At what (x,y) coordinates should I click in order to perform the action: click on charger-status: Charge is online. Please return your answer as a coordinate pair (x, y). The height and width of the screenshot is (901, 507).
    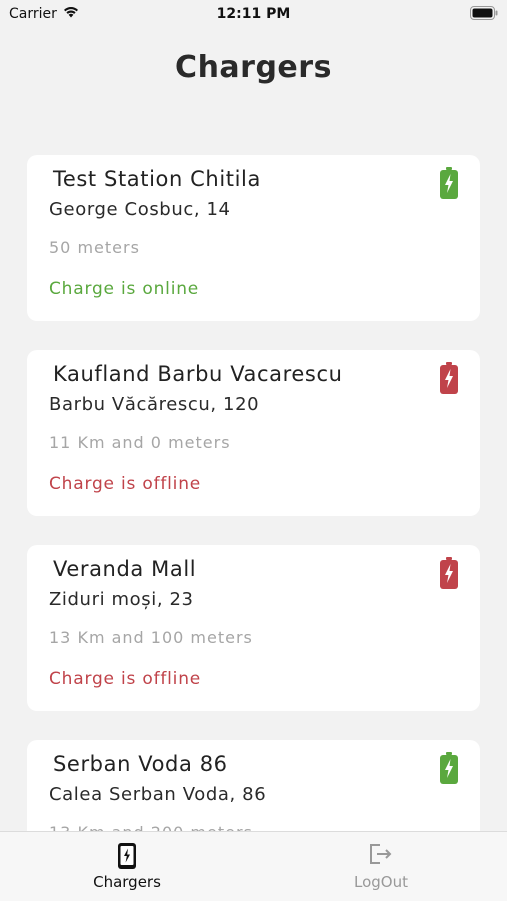
    Looking at the image, I should click on (124, 289).